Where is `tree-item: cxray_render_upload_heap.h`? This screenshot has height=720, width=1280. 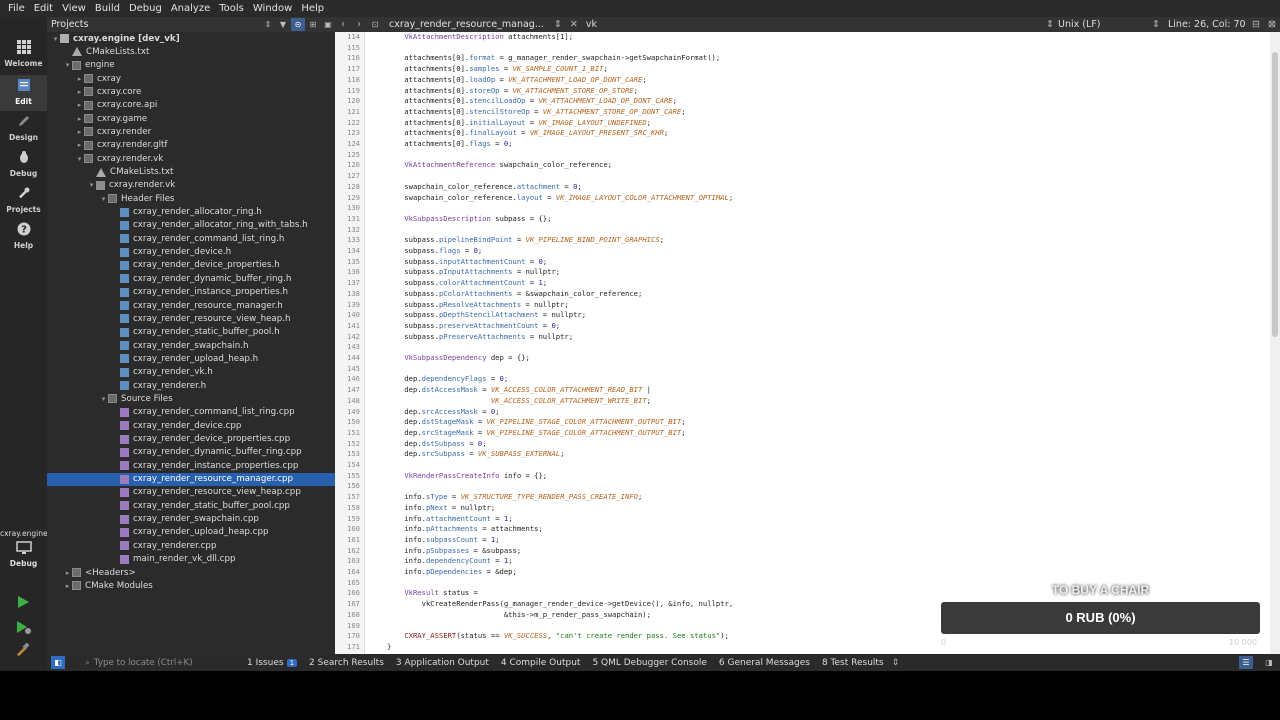 tree-item: cxray_render_upload_heap.h is located at coordinates (191, 358).